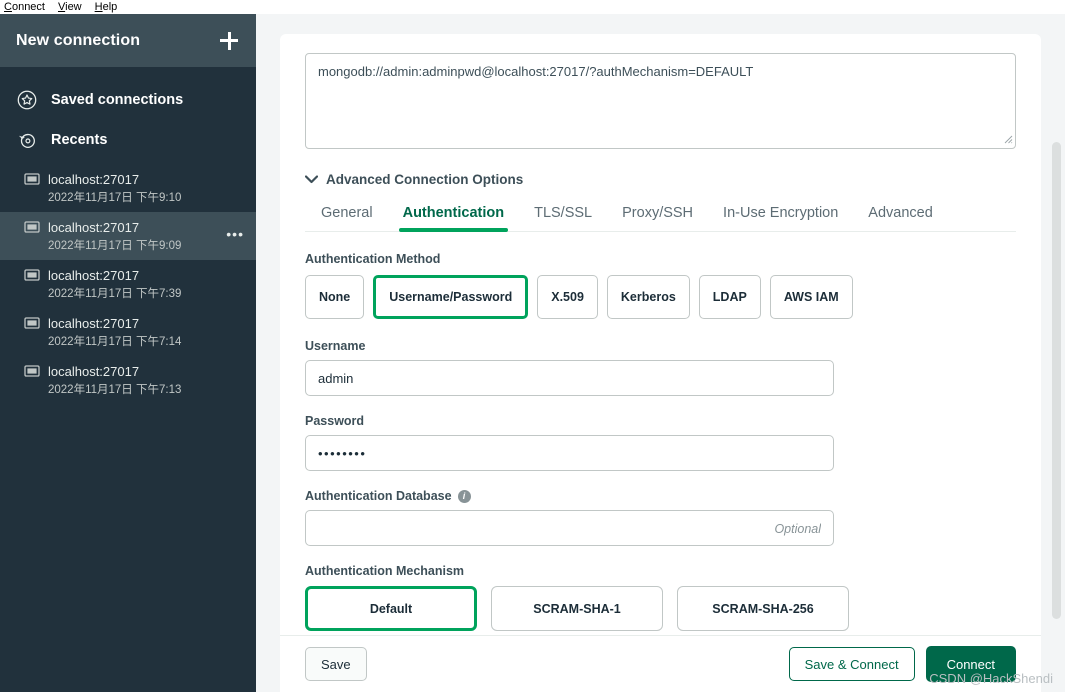 Image resolution: width=1065 pixels, height=692 pixels. What do you see at coordinates (648, 297) in the screenshot?
I see `auth-method-kerberos: Kerberos` at bounding box center [648, 297].